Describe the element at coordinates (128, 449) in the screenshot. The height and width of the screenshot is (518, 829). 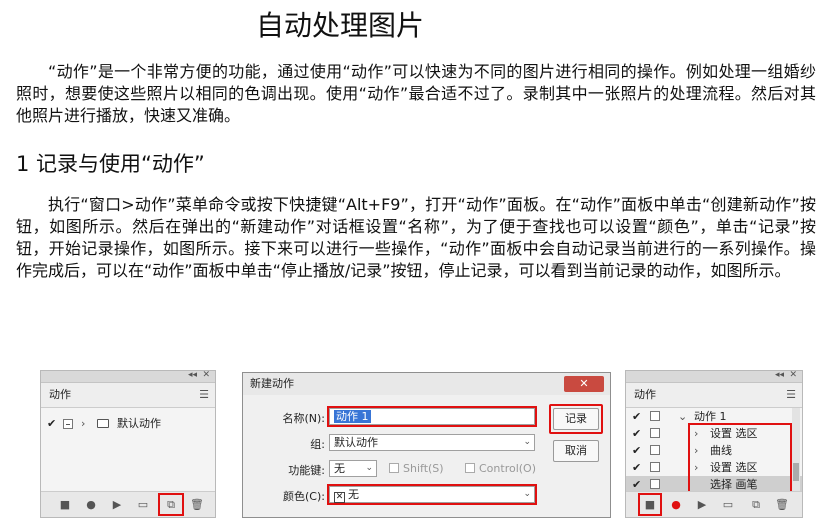
I see `actions-list: ✔ › 默认动作` at that location.